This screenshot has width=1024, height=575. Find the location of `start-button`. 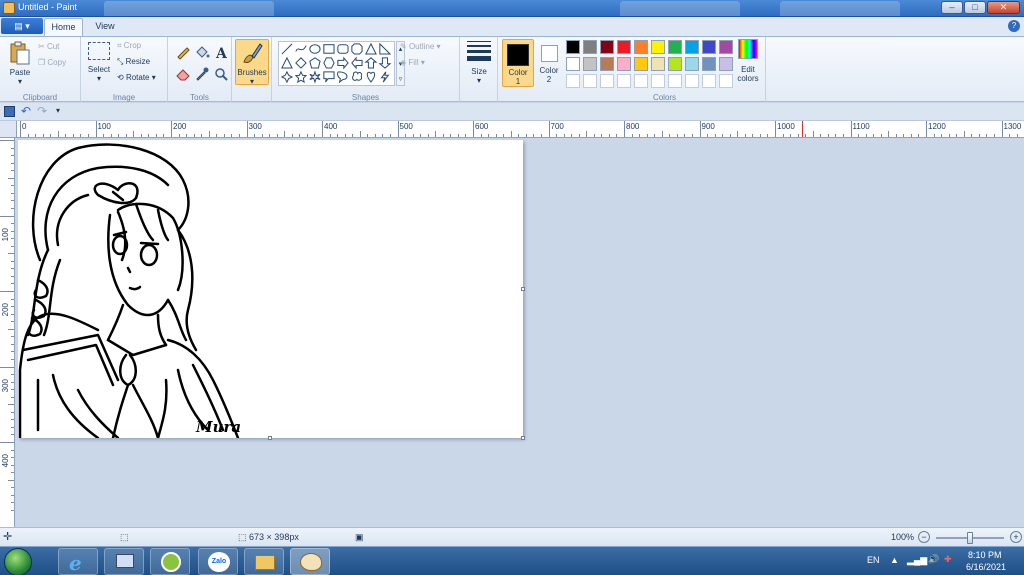

start-button is located at coordinates (18, 561).